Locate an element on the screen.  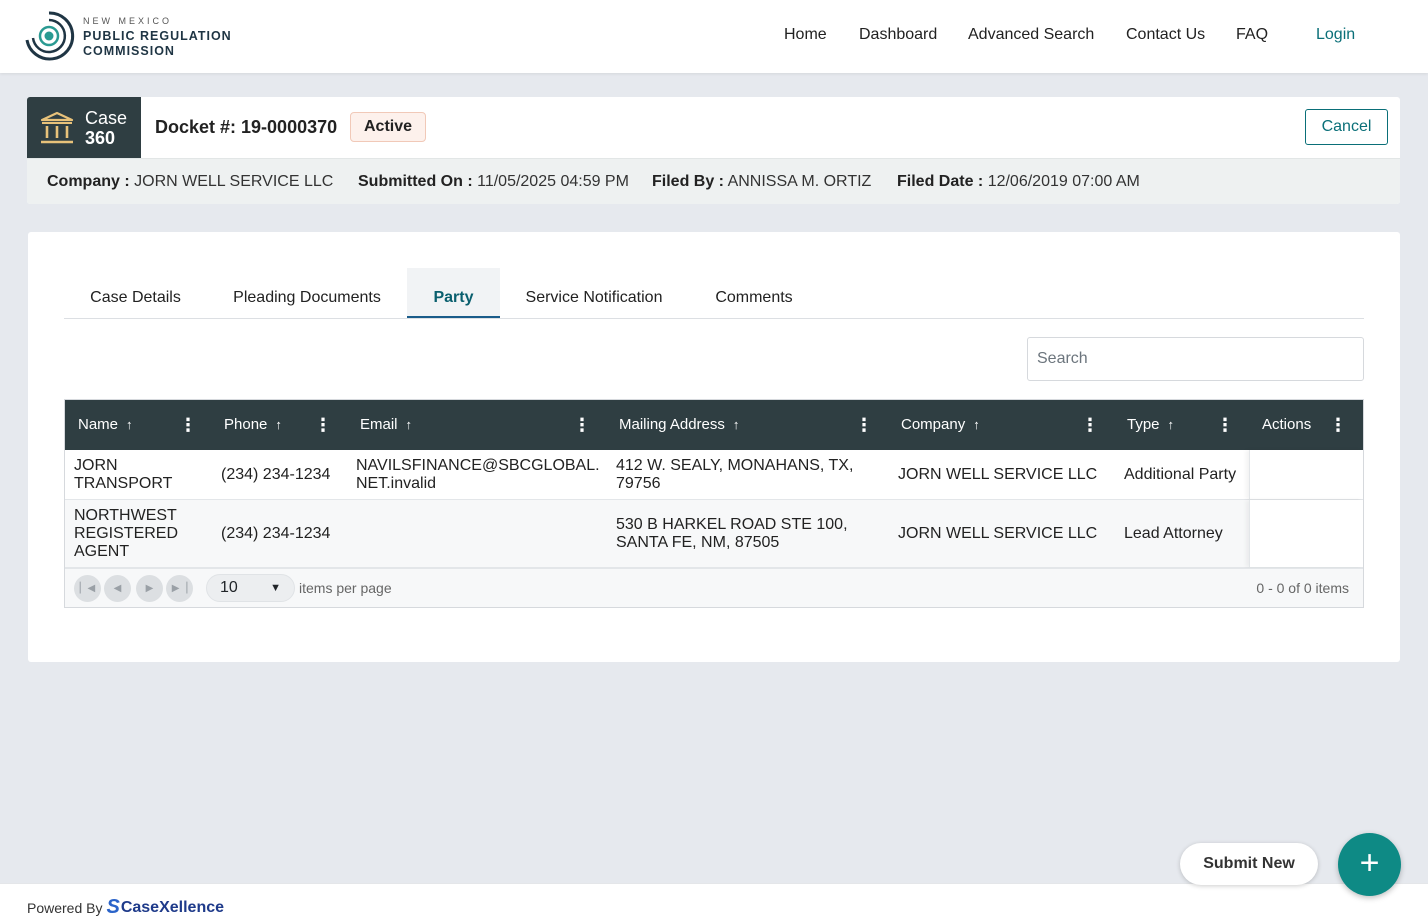
column-header-type: Type ↑ is located at coordinates (1150, 425).